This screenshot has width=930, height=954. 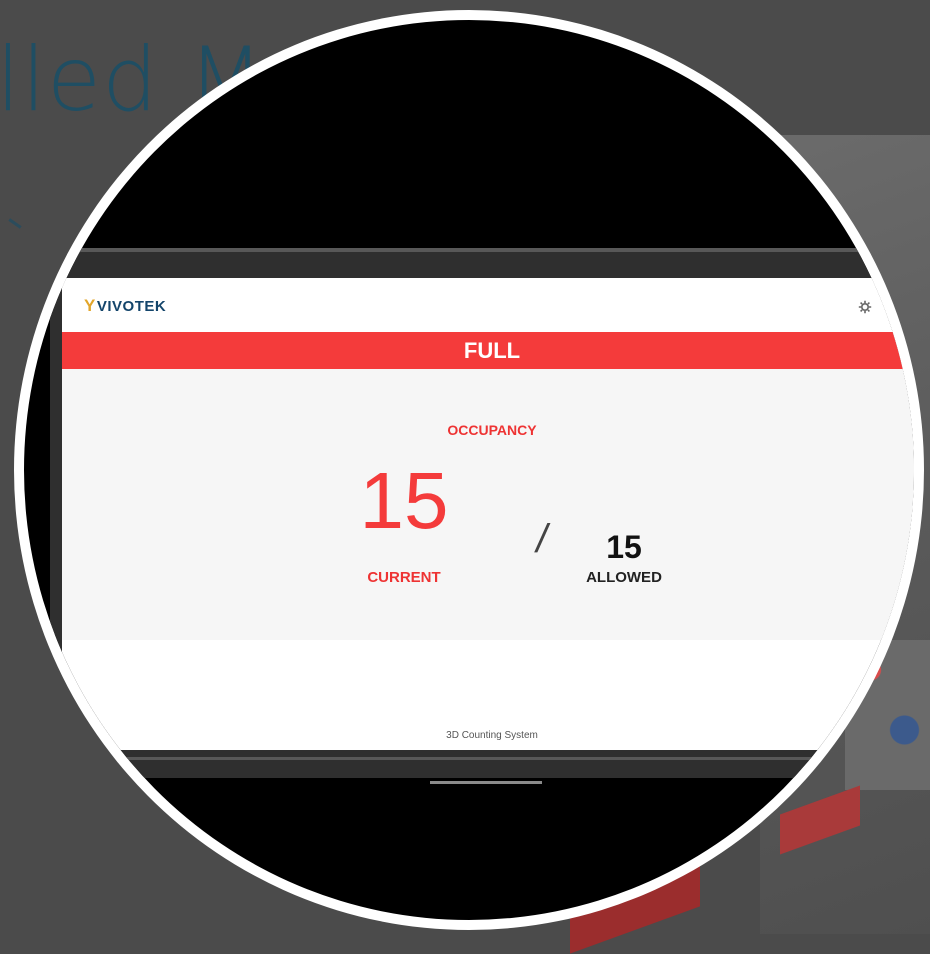 I want to click on bezel-top-edge, so click(x=482, y=250).